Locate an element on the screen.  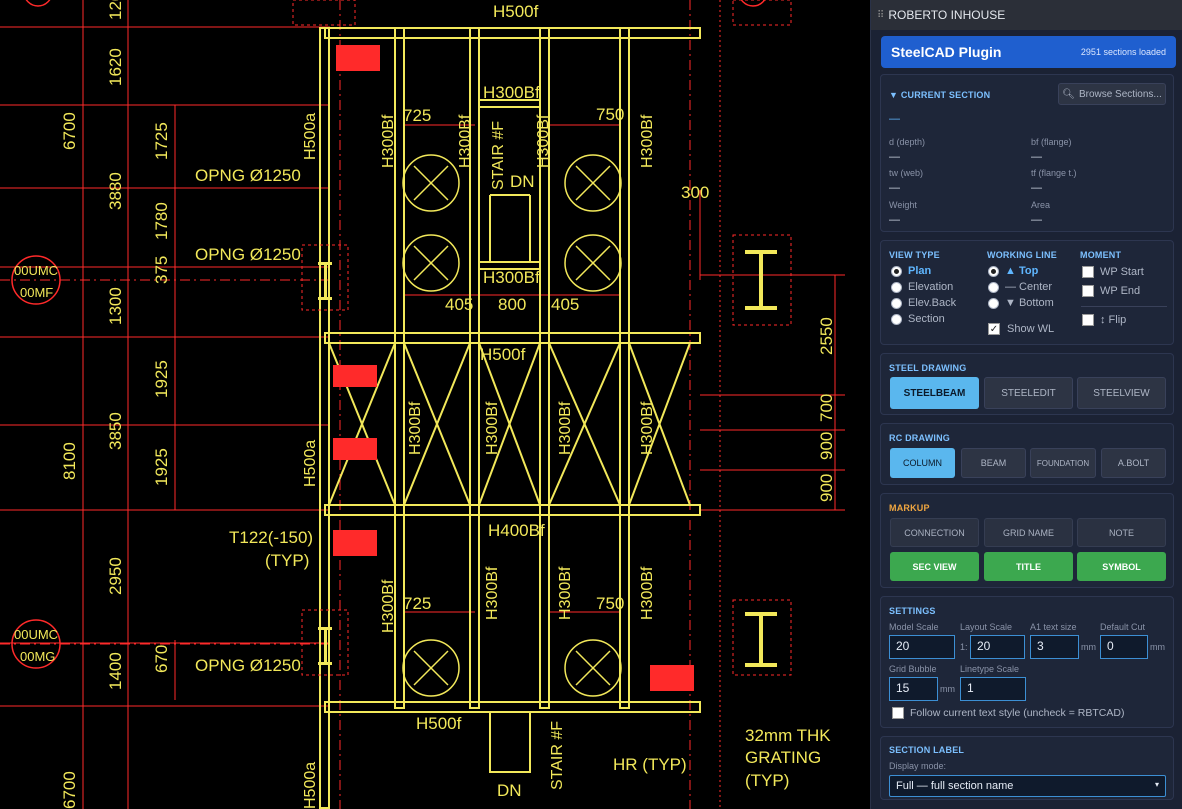
wl-center-label: — Center is located at coordinates (1028, 287).